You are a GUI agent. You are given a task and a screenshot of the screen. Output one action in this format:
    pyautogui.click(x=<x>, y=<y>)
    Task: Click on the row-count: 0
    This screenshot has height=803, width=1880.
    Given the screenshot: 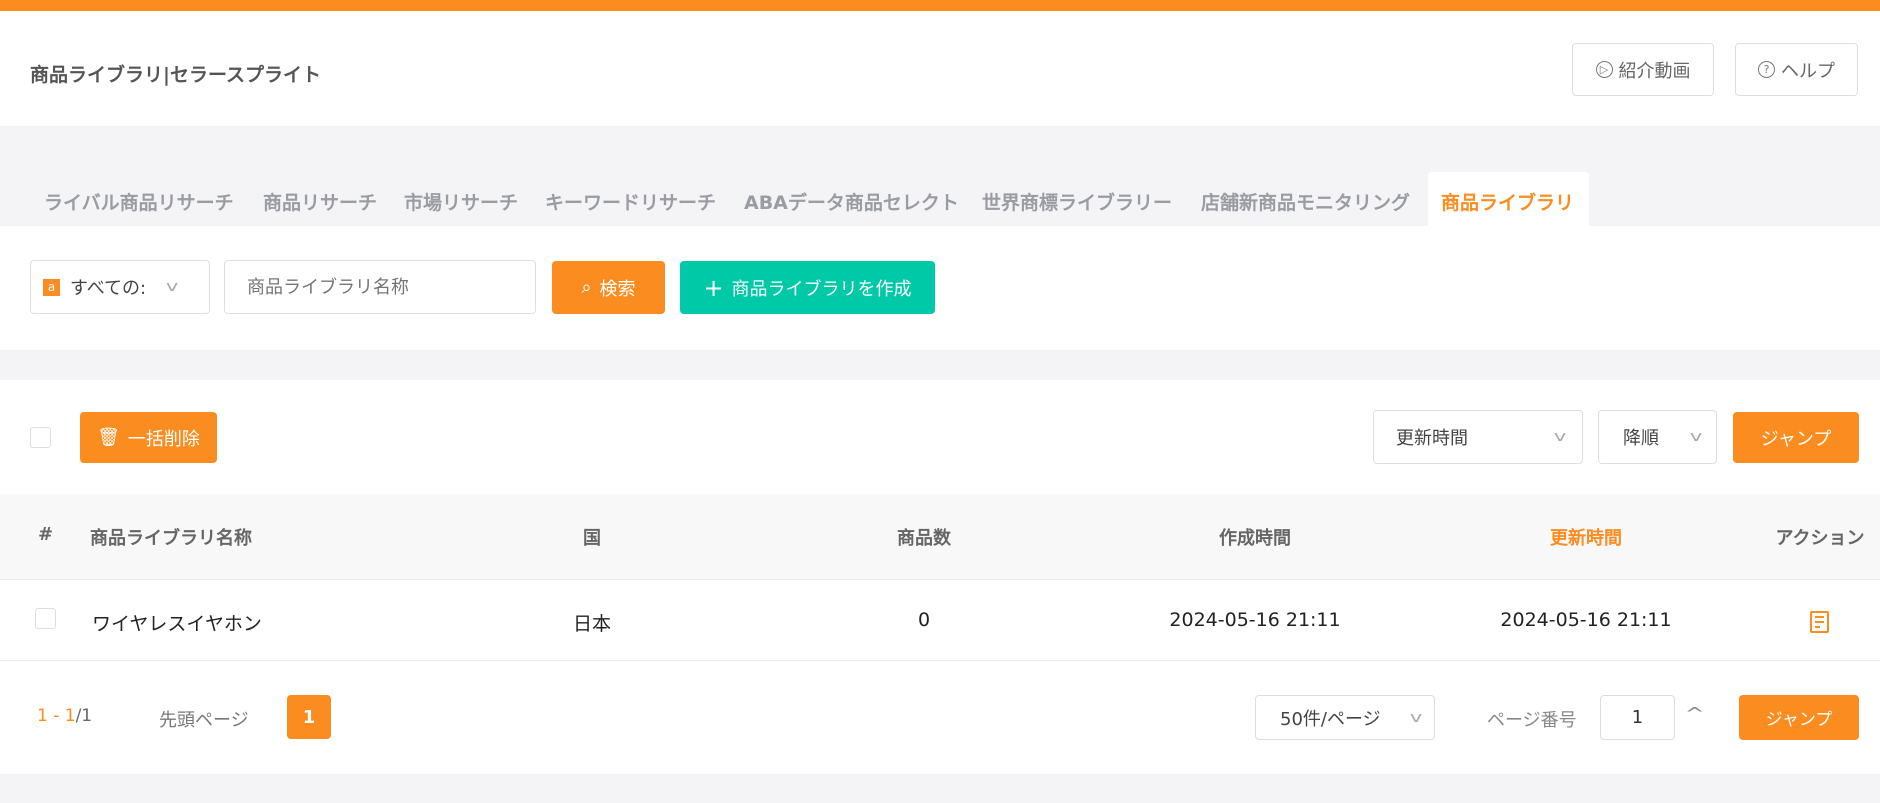 What is the action you would take?
    pyautogui.click(x=924, y=620)
    